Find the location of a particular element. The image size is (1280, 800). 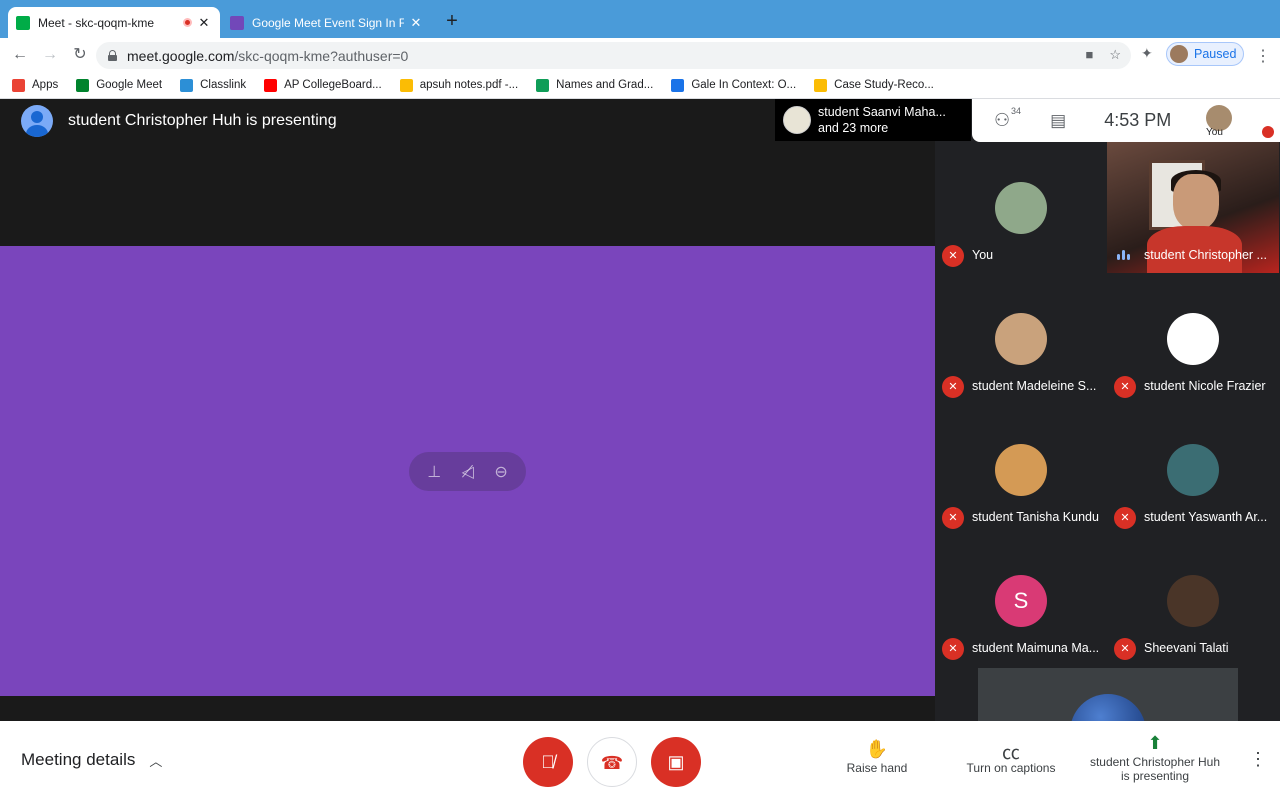

top-right-panel: ⚇ 34 ▤ 4:53 PM You is located at coordinates (1126, 120).